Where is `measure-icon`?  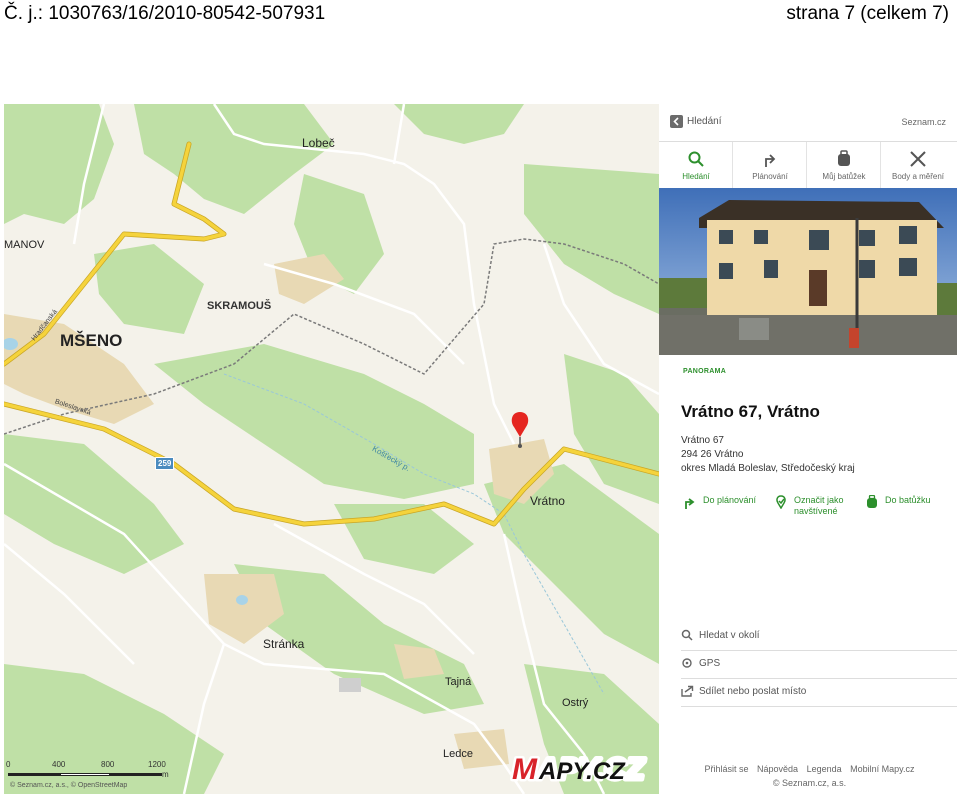 measure-icon is located at coordinates (918, 159).